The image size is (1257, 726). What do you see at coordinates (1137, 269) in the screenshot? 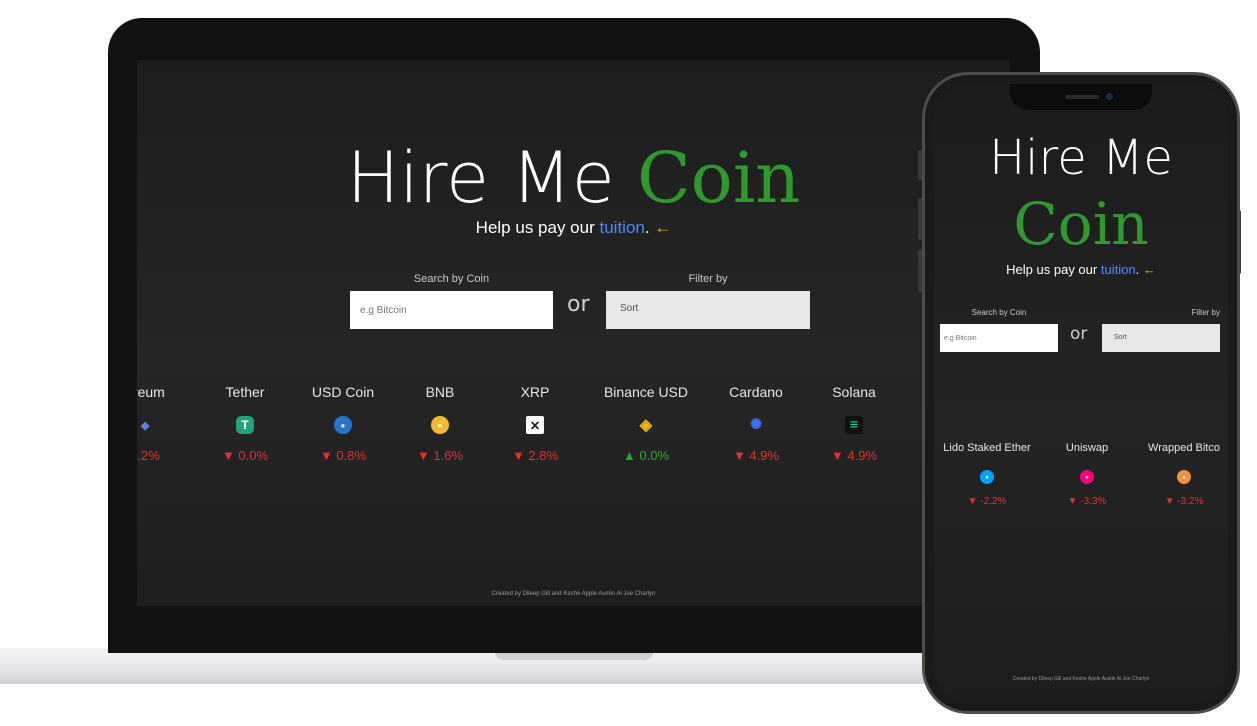
I see `mobile-subtitle-period: .` at bounding box center [1137, 269].